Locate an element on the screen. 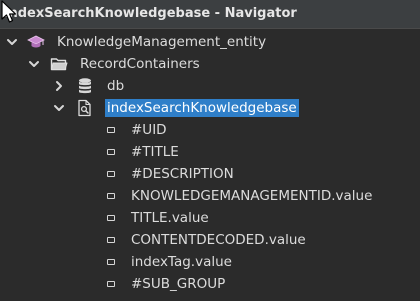 Image resolution: width=420 pixels, height=301 pixels. tree-node-field: #SUB_GROUP is located at coordinates (210, 284).